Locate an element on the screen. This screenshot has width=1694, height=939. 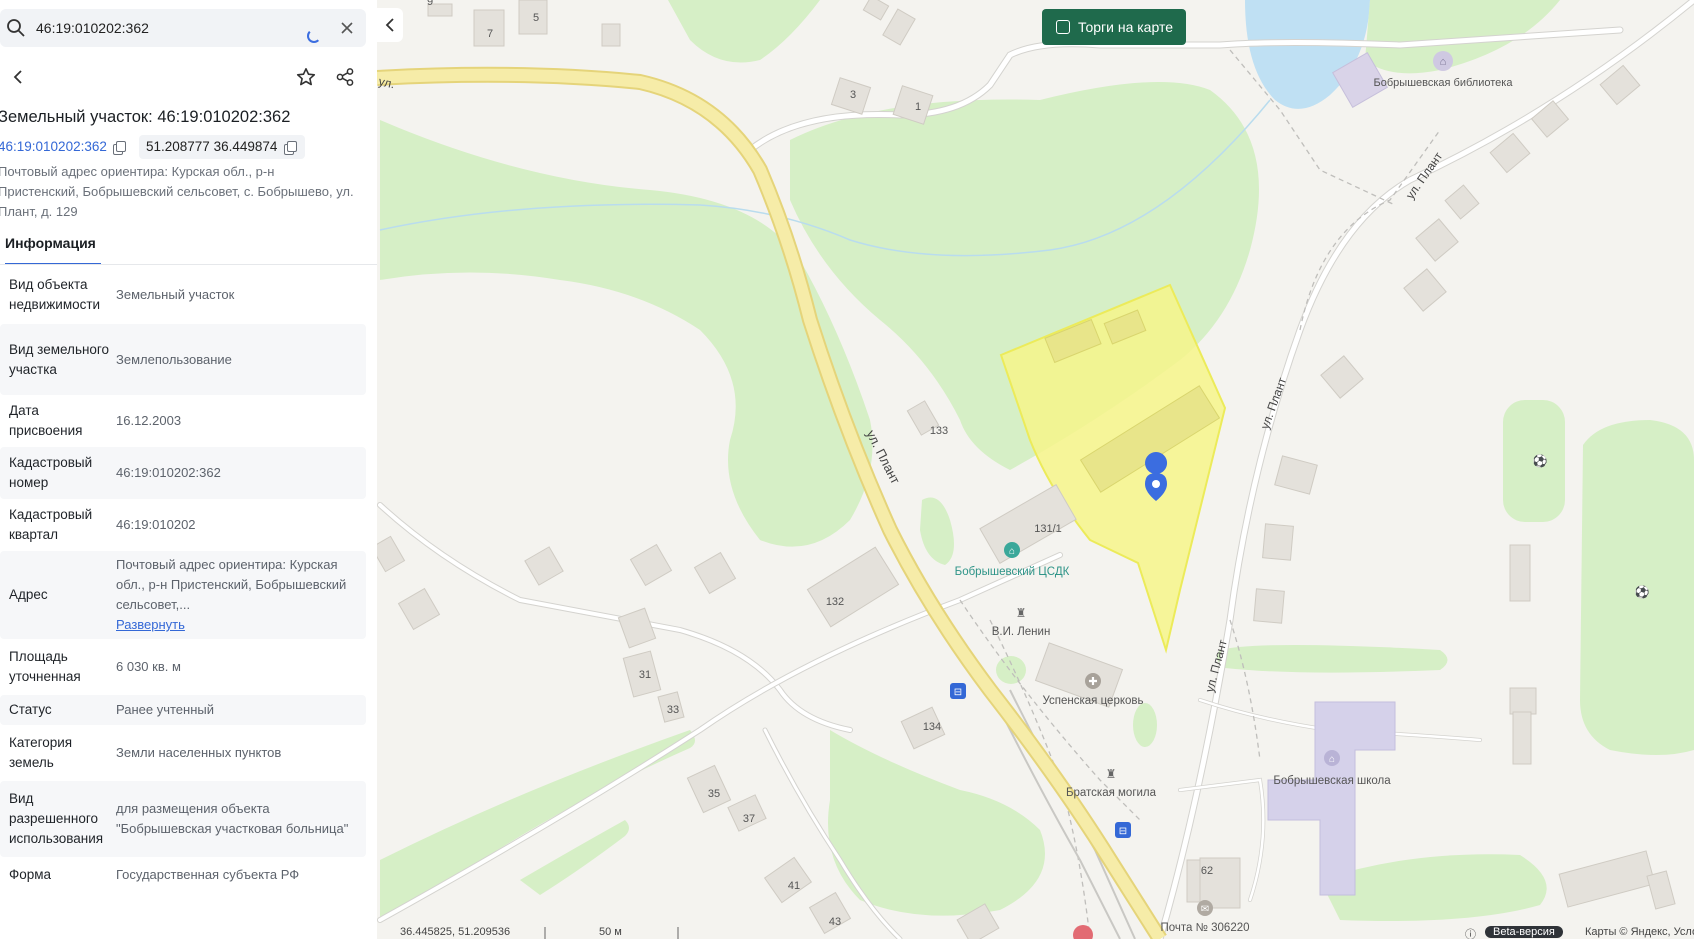
property-value: 46:19:010202 is located at coordinates (156, 524).